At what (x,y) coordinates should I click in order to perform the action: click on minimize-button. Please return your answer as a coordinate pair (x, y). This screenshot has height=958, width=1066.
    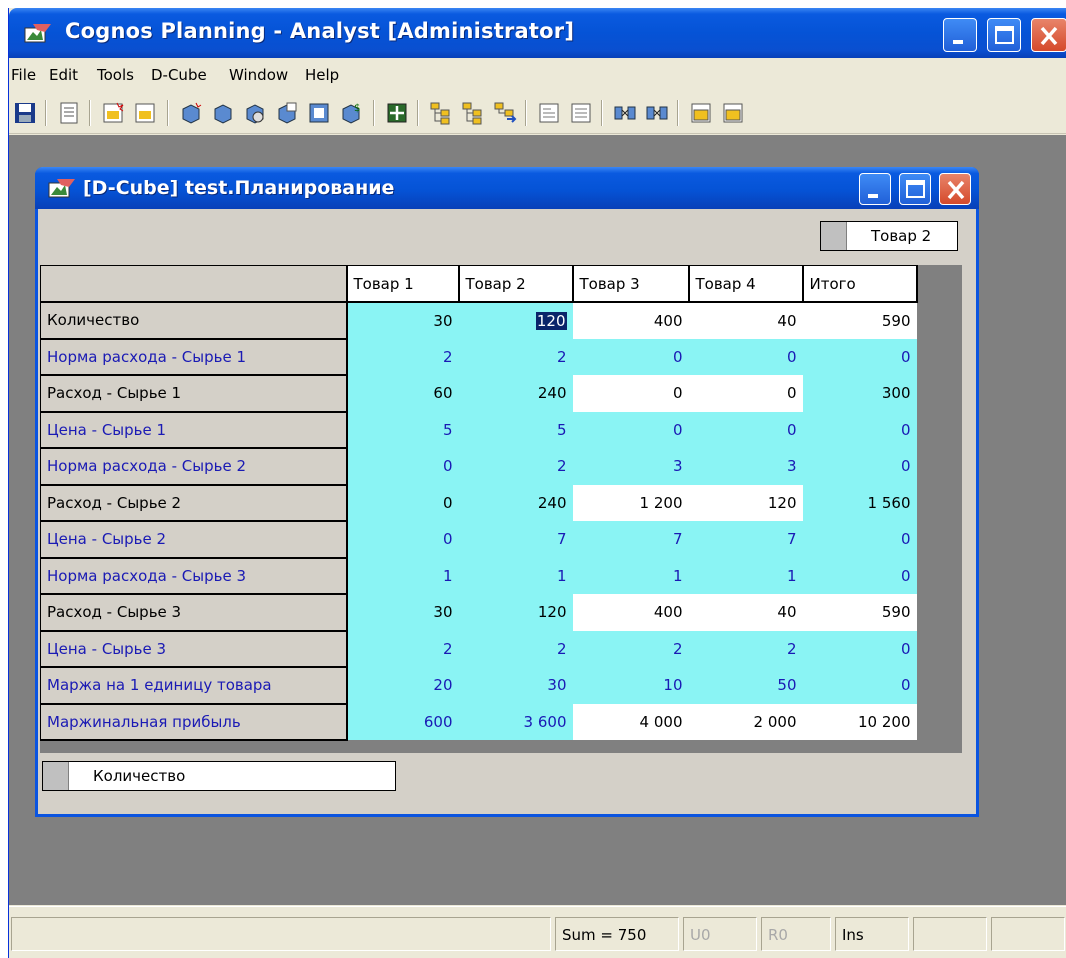
    Looking at the image, I should click on (960, 35).